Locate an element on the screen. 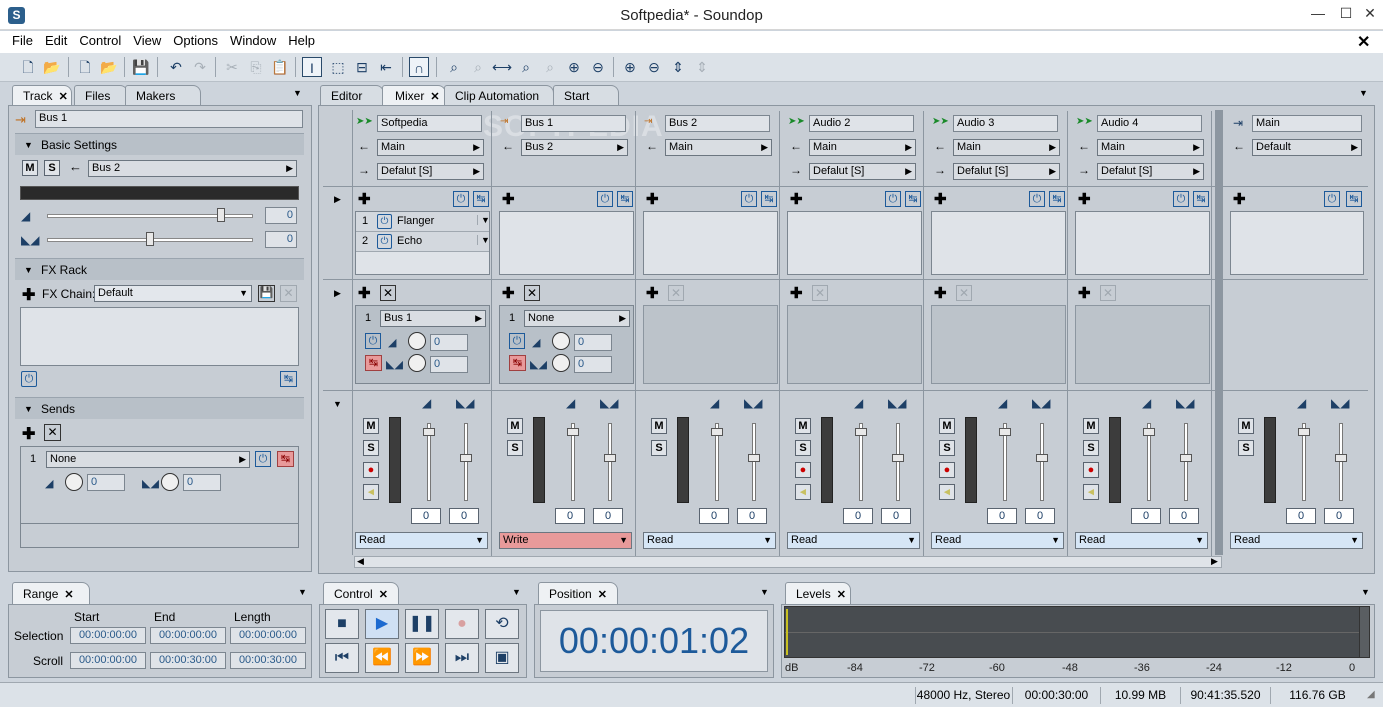 This screenshot has height=707, width=1383. master-automation-select: Read ▼ is located at coordinates (1296, 540).